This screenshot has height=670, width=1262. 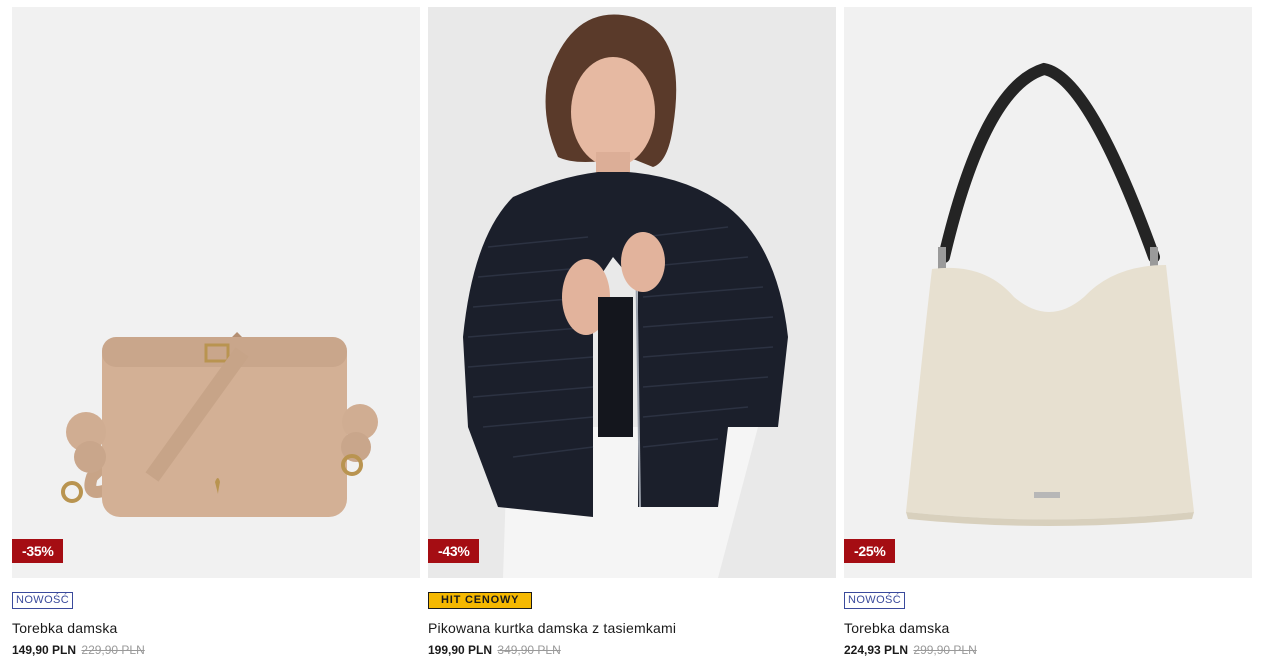 What do you see at coordinates (480, 600) in the screenshot?
I see `hit-price-badge: HIT CENOWY` at bounding box center [480, 600].